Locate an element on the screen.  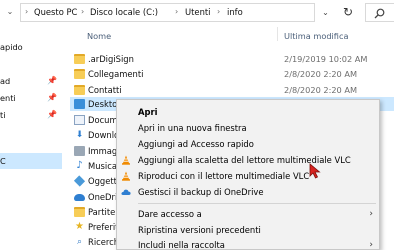
file-name: Docum is located at coordinates (103, 120).